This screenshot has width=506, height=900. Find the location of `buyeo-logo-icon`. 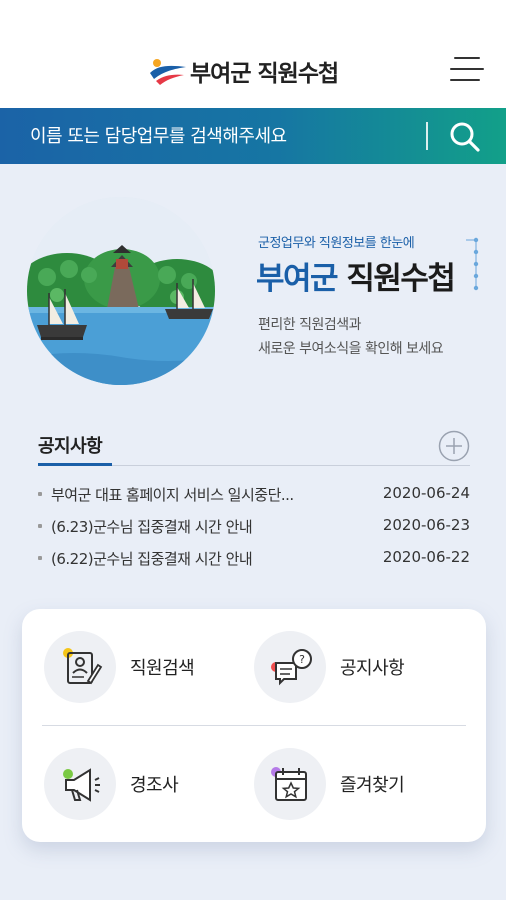

buyeo-logo-icon is located at coordinates (168, 72).